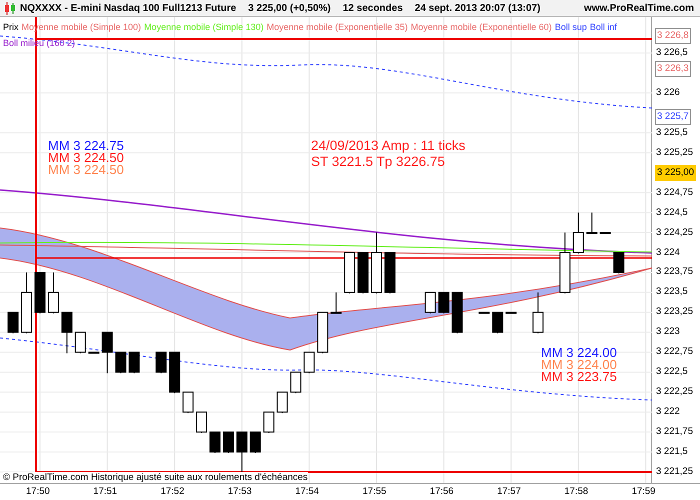  I want to click on price-tick-label: 3 222,5, so click(672, 372).